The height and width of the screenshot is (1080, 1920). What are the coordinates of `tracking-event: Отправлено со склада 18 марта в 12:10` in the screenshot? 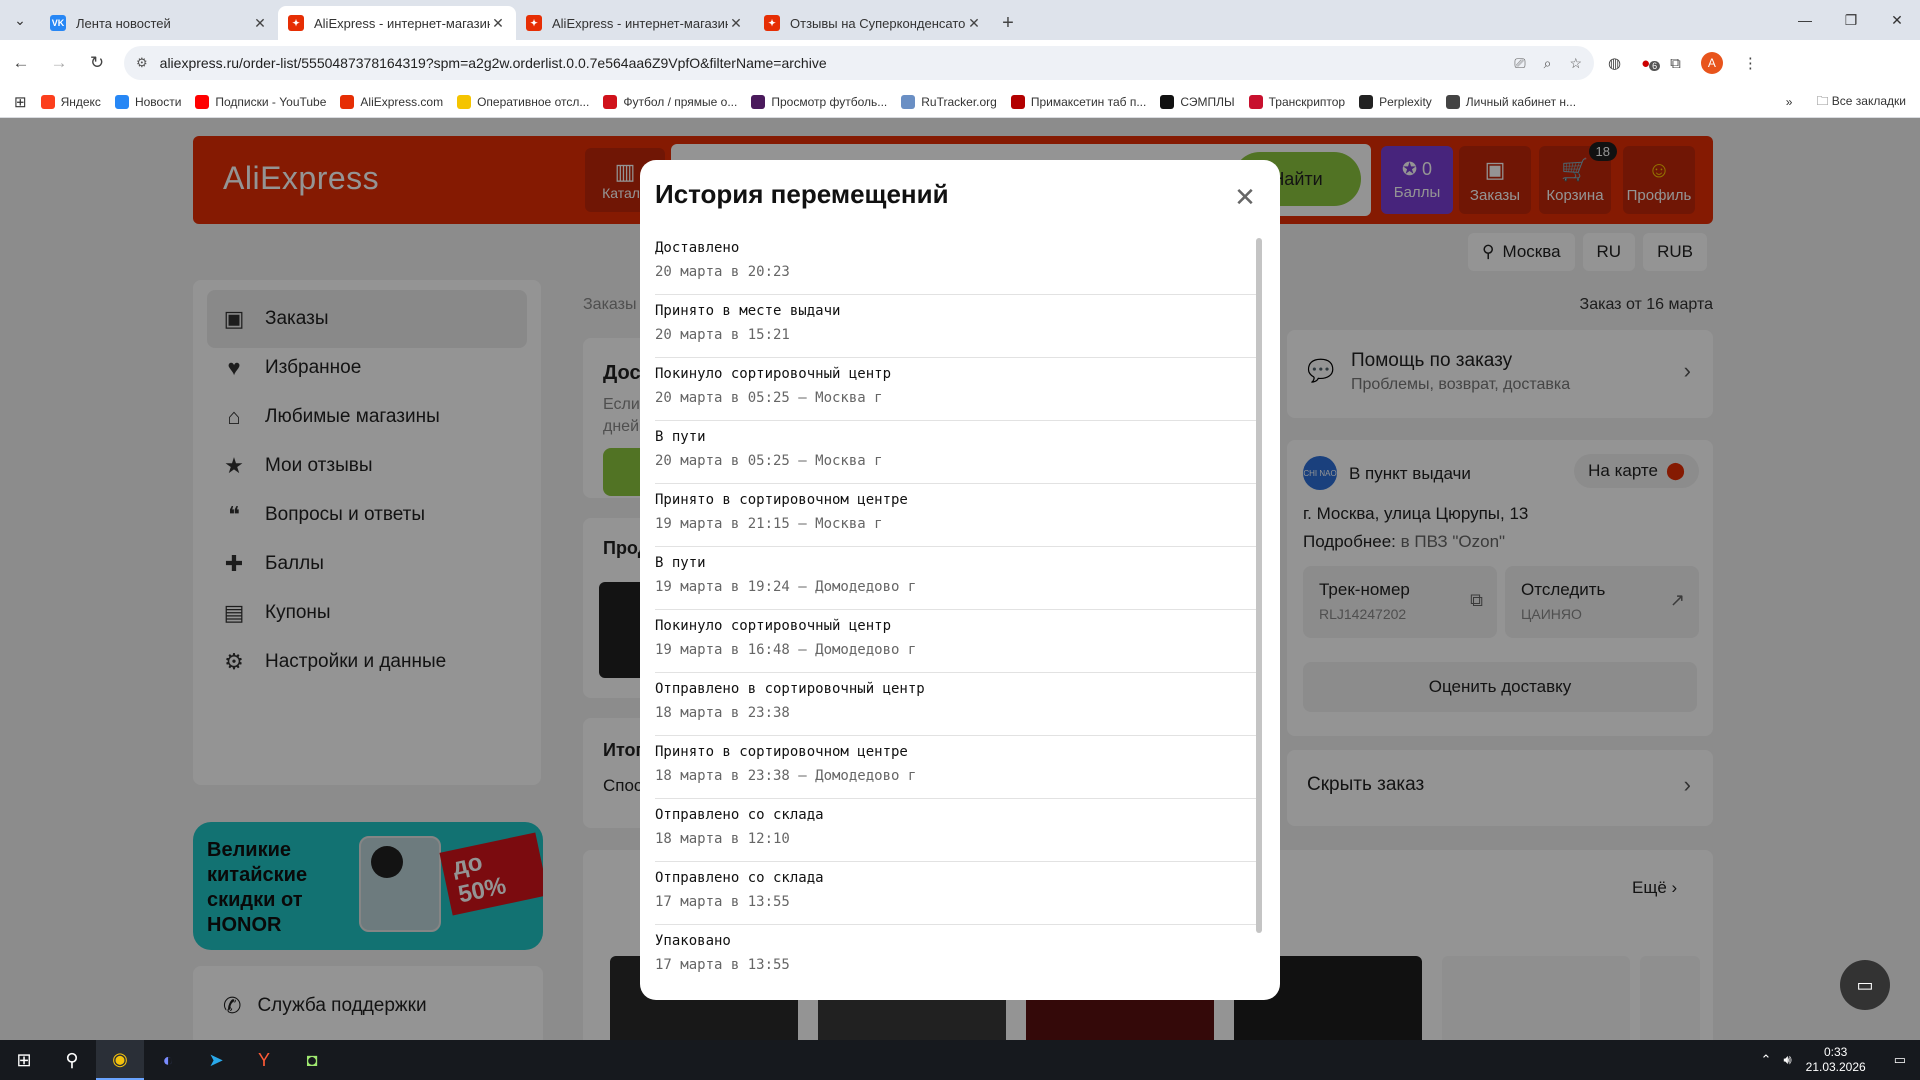 It's located at (956, 830).